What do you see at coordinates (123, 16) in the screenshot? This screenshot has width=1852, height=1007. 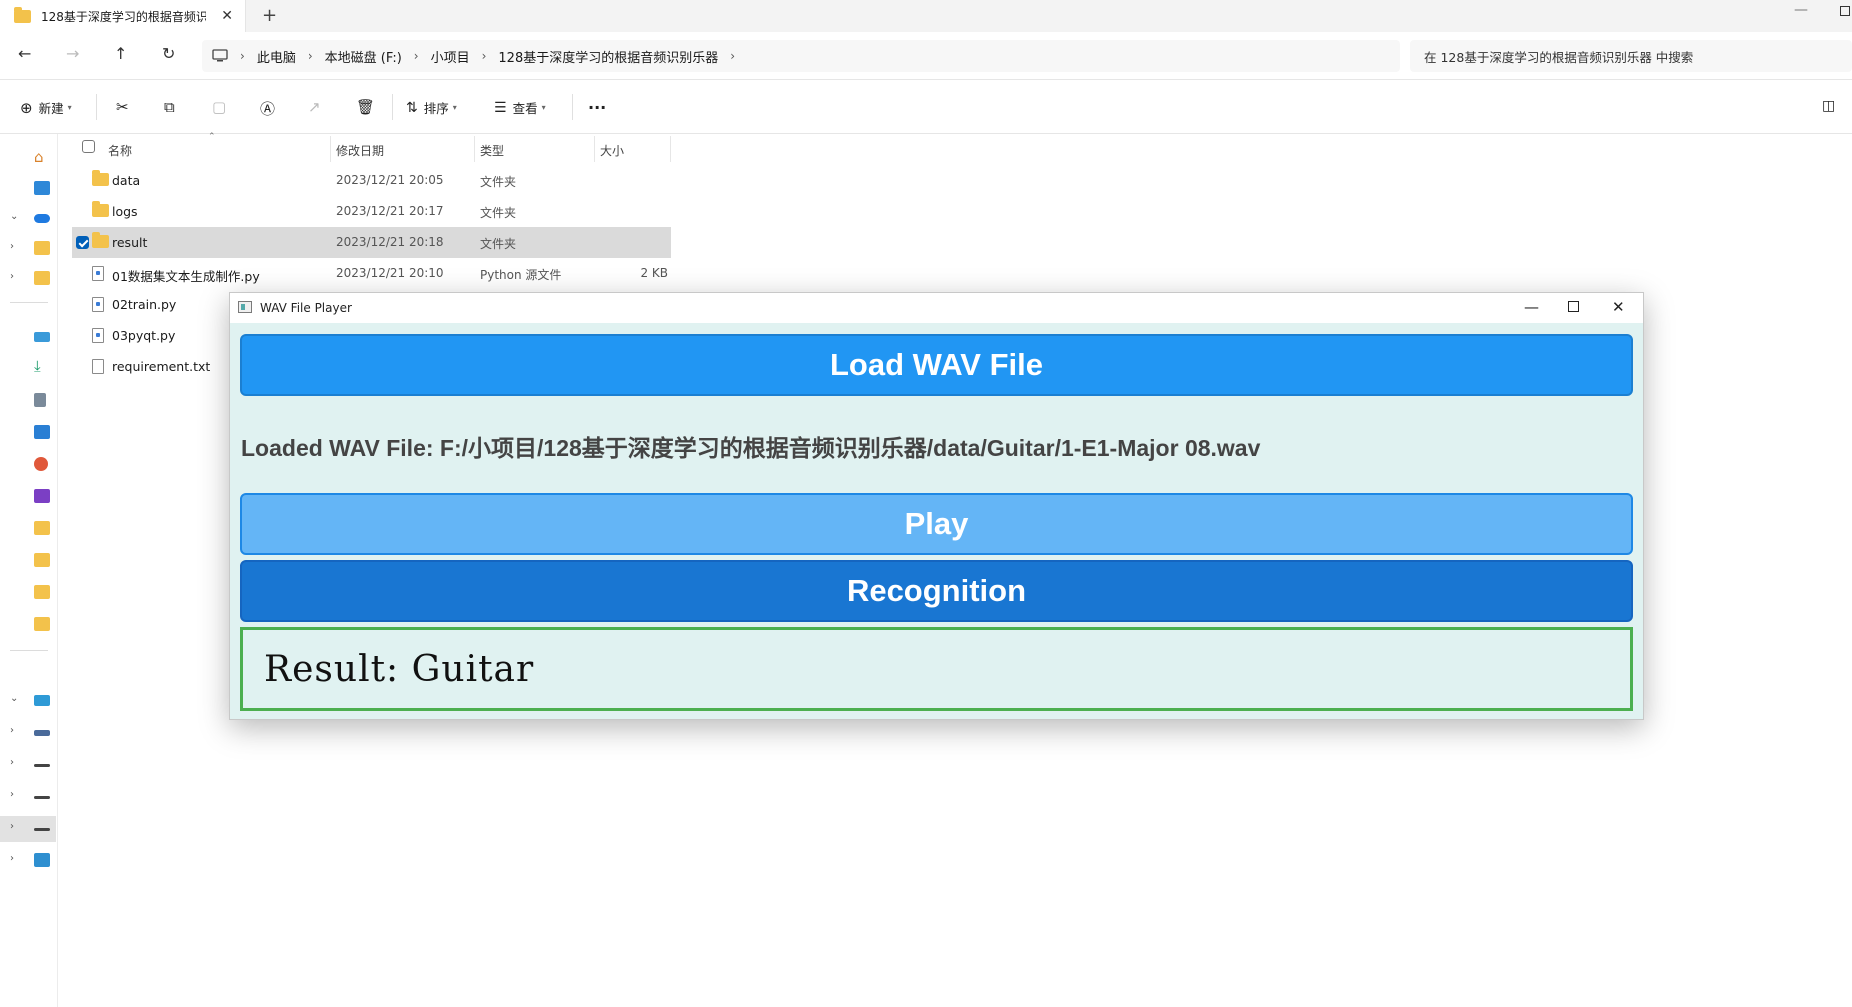 I see `explorer-tab: 128基于深度学习的根据音频识别 ✕` at bounding box center [123, 16].